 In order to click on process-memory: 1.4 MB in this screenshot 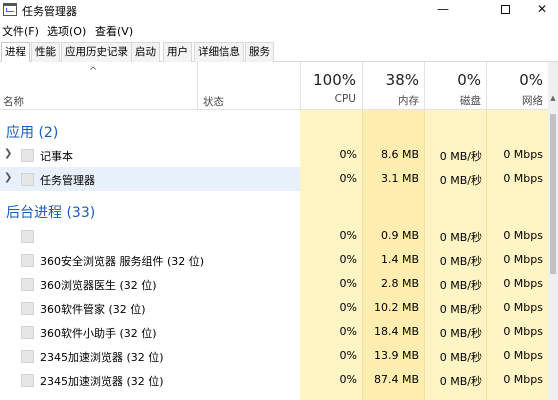, I will do `click(399, 259)`.